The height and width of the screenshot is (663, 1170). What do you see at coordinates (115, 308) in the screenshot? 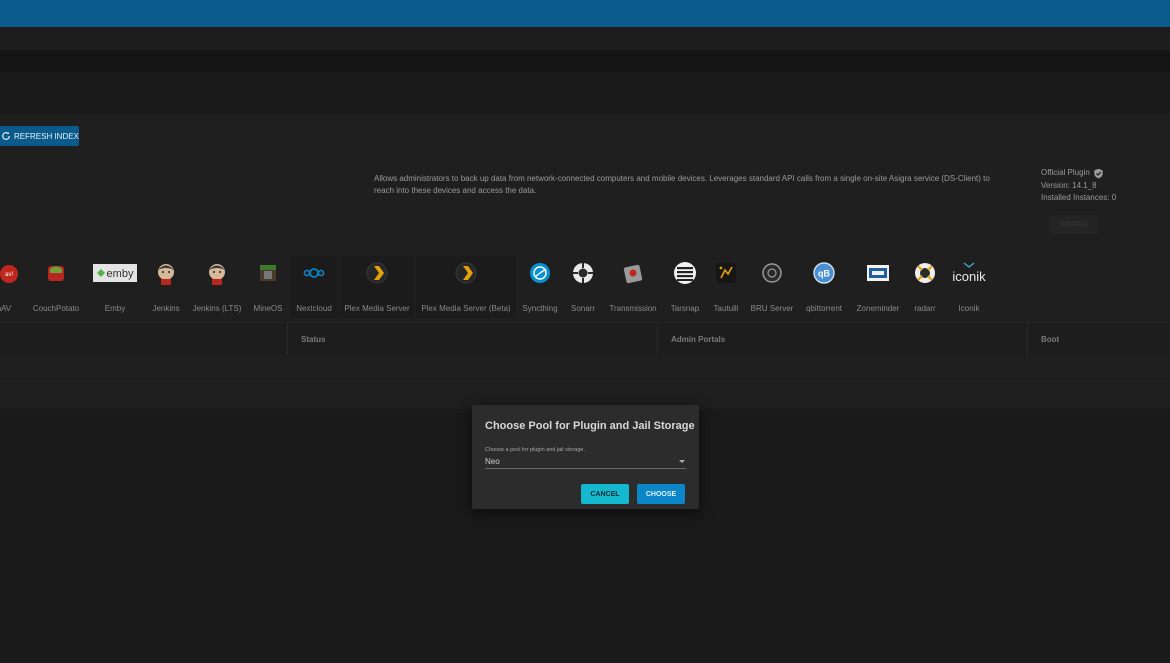
I see `plugin-label: Emby` at bounding box center [115, 308].